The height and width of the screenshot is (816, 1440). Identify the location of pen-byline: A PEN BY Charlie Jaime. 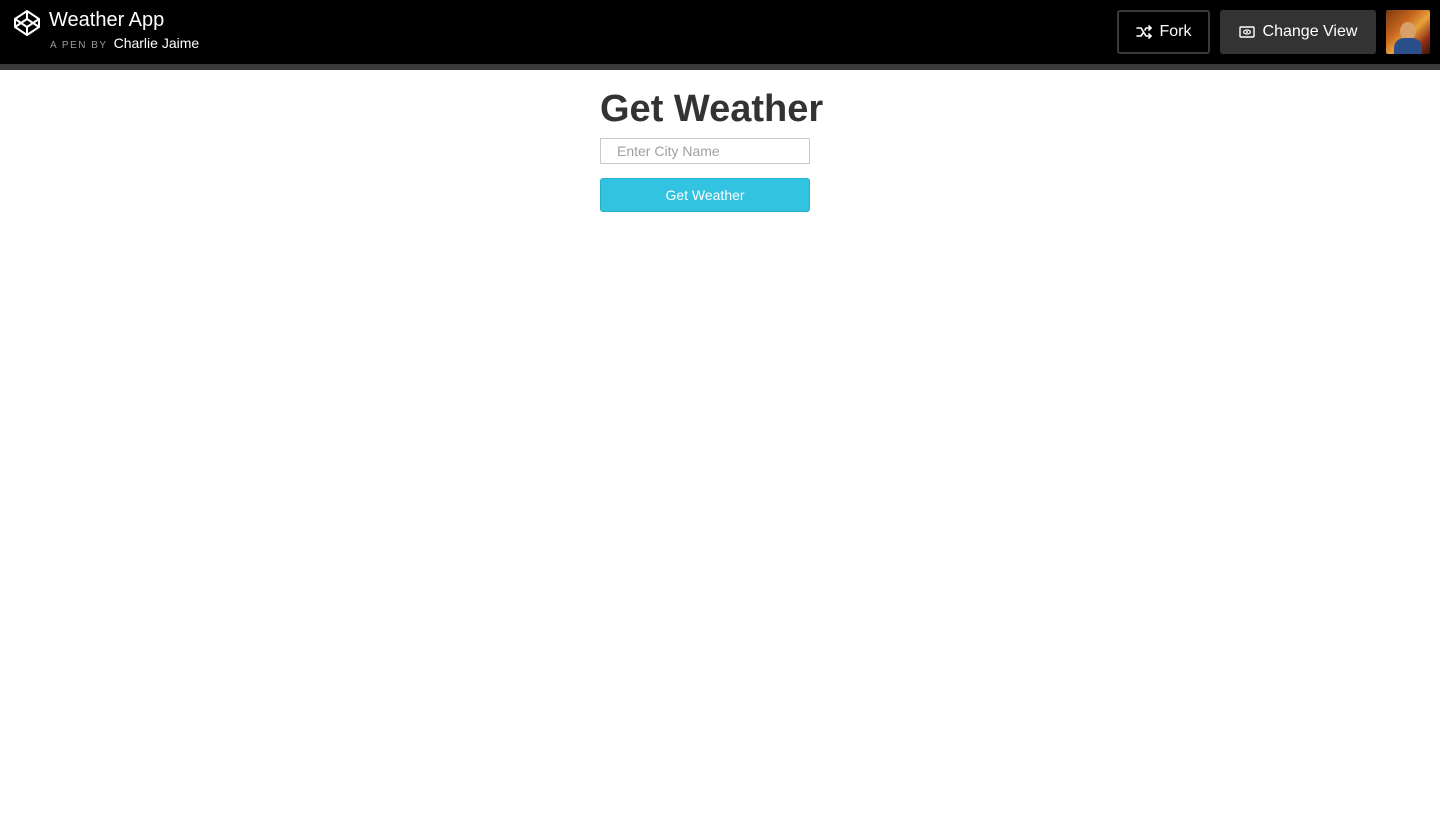
(124, 44).